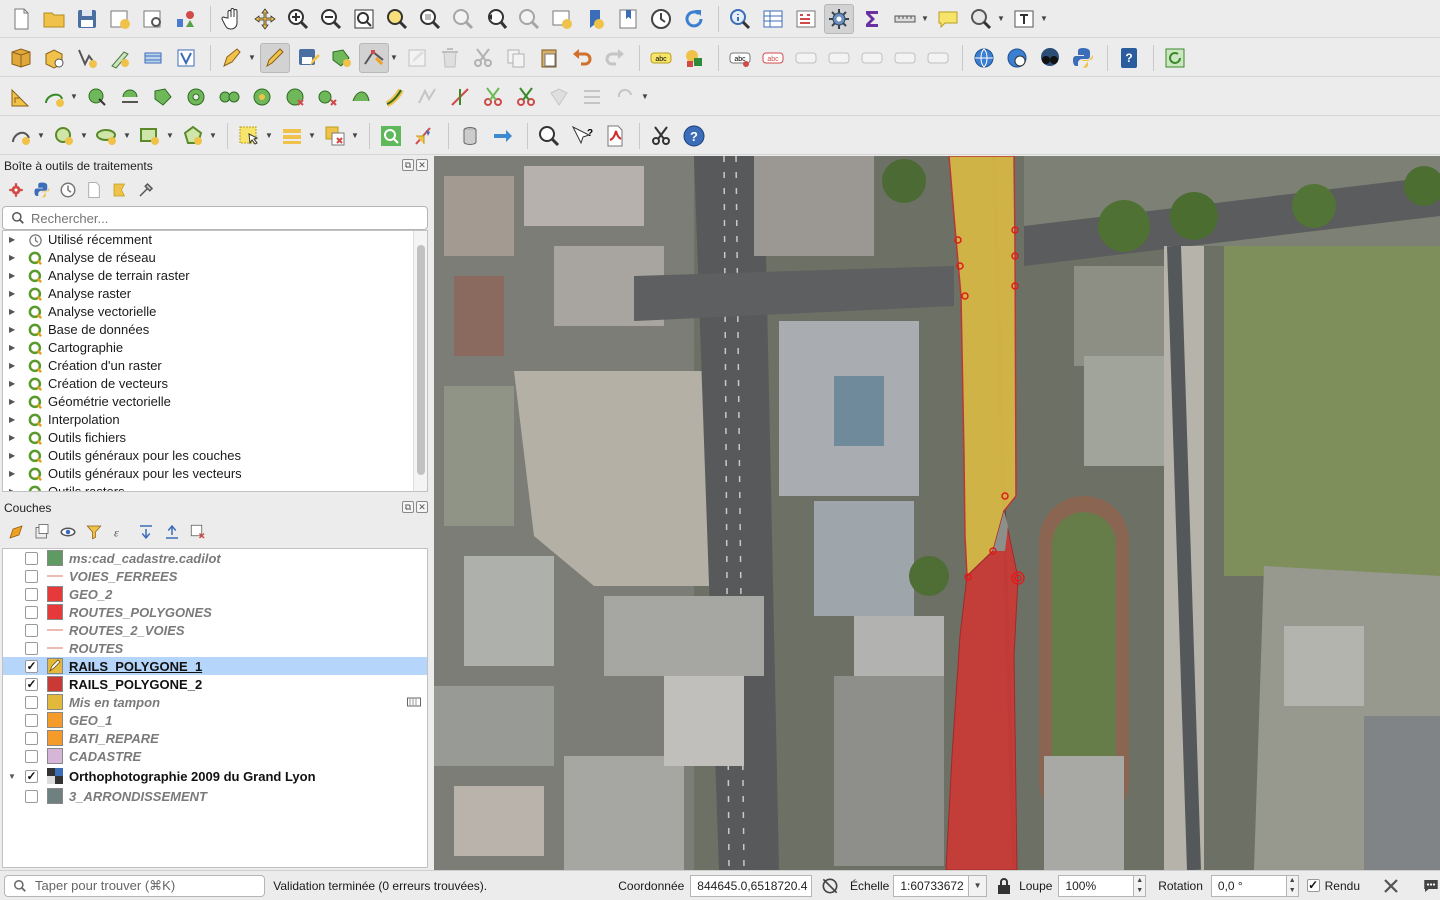 This screenshot has width=1440, height=900. Describe the element at coordinates (262, 97) in the screenshot. I see `fill-ring-icon` at that location.